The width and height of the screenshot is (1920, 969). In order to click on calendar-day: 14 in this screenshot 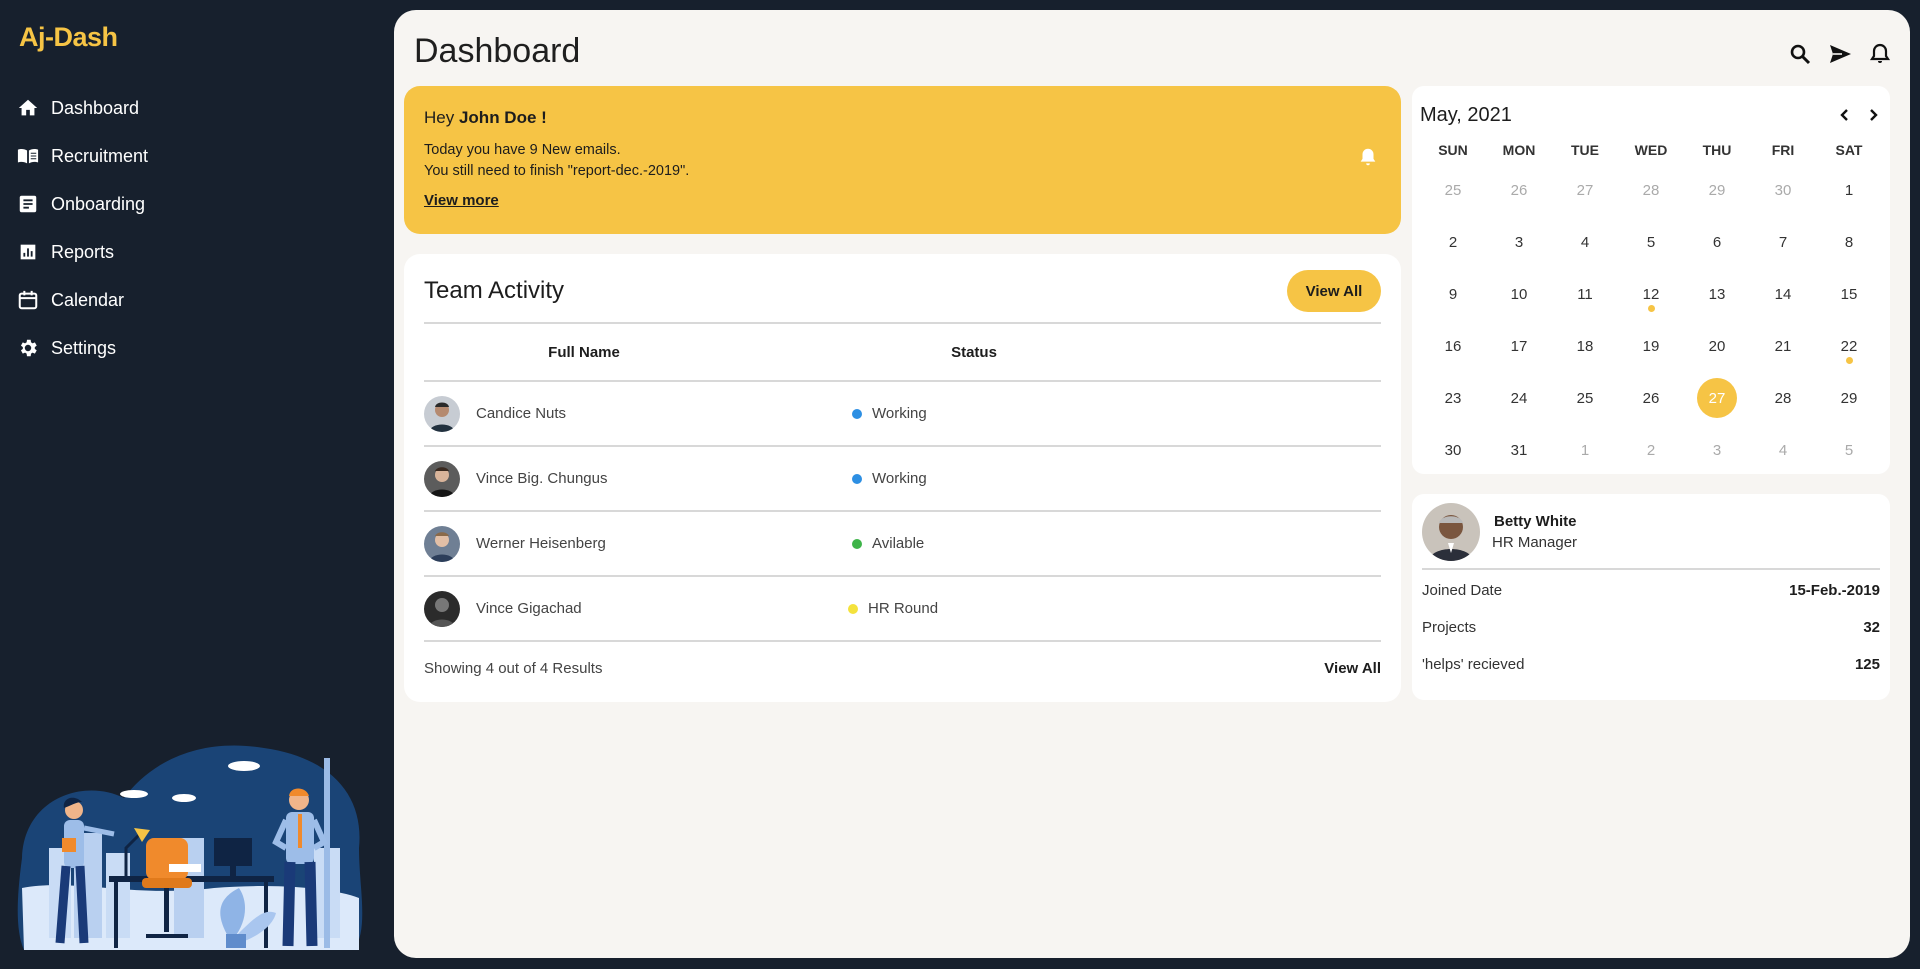, I will do `click(1783, 294)`.